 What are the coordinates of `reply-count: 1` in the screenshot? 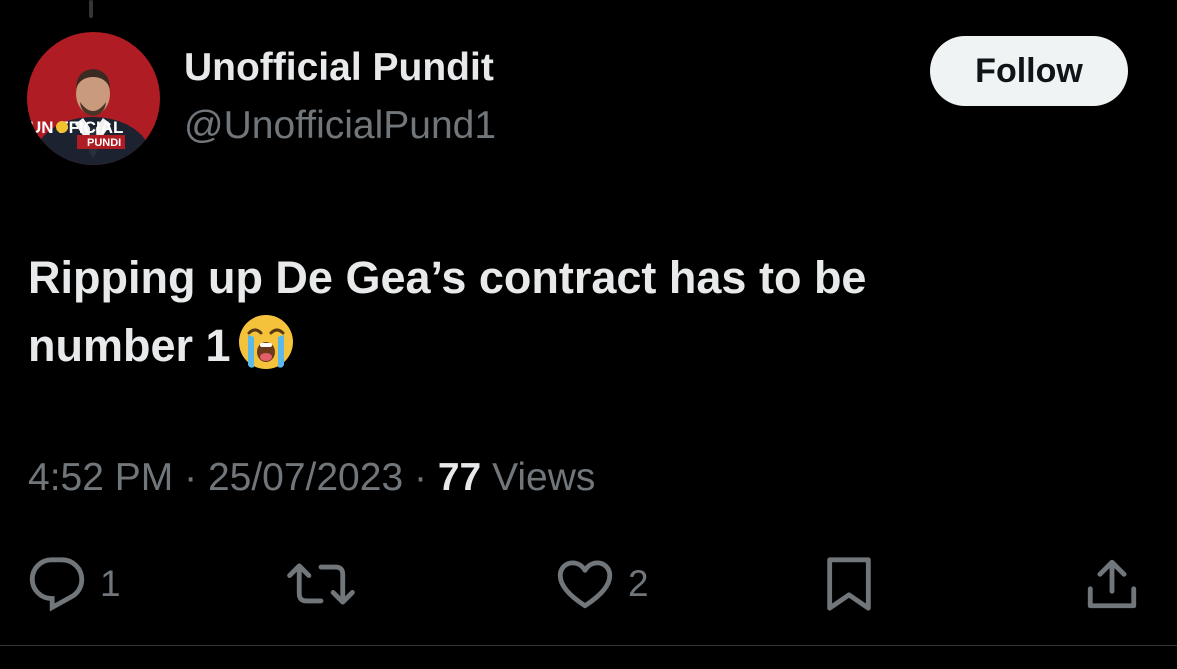 It's located at (110, 583).